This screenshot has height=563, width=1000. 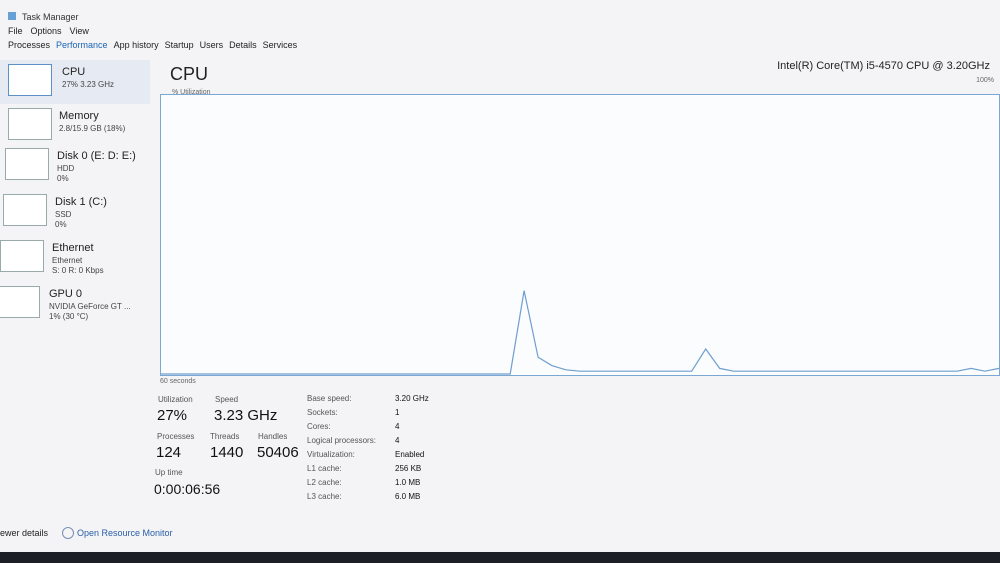 I want to click on gpu-thumbnail-graph, so click(x=20, y=302).